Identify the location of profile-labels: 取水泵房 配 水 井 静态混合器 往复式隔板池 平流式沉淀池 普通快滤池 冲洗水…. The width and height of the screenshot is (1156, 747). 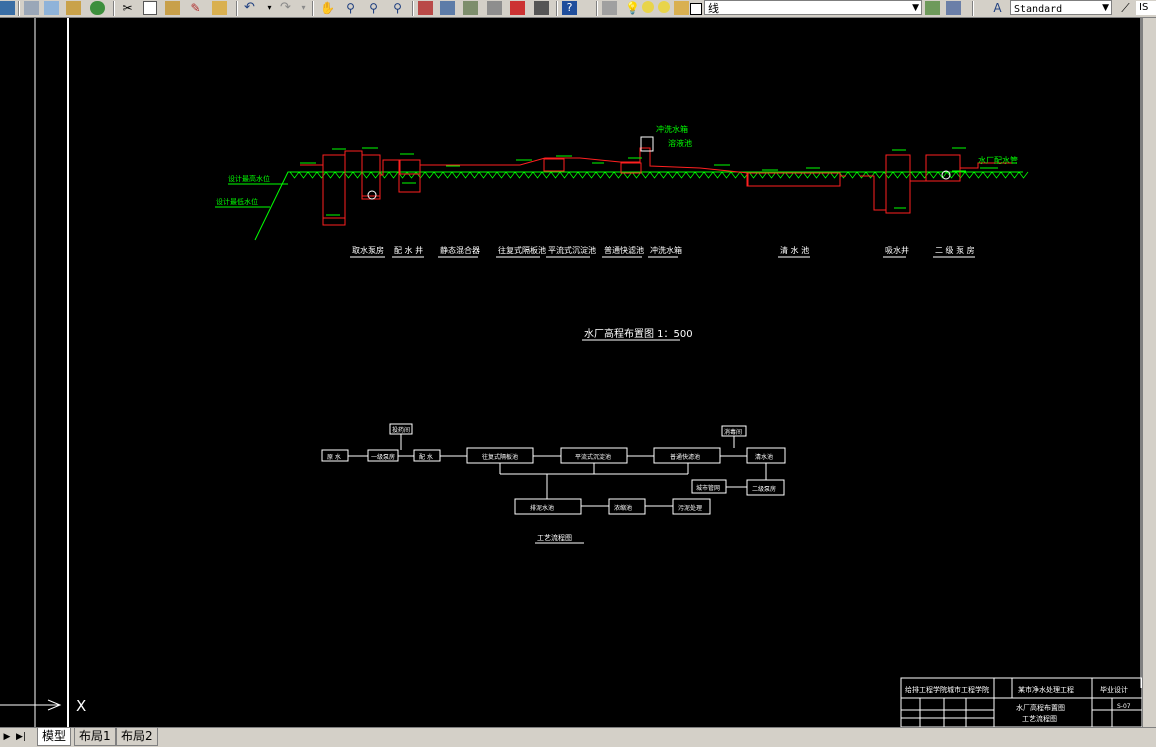
(663, 250).